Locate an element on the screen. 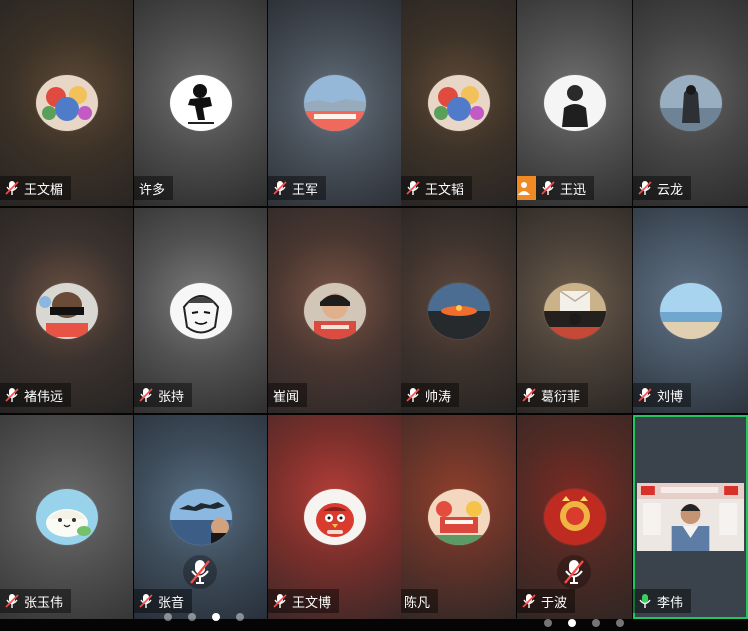 The width and height of the screenshot is (748, 631). participant-tile: 王军 is located at coordinates (334, 103).